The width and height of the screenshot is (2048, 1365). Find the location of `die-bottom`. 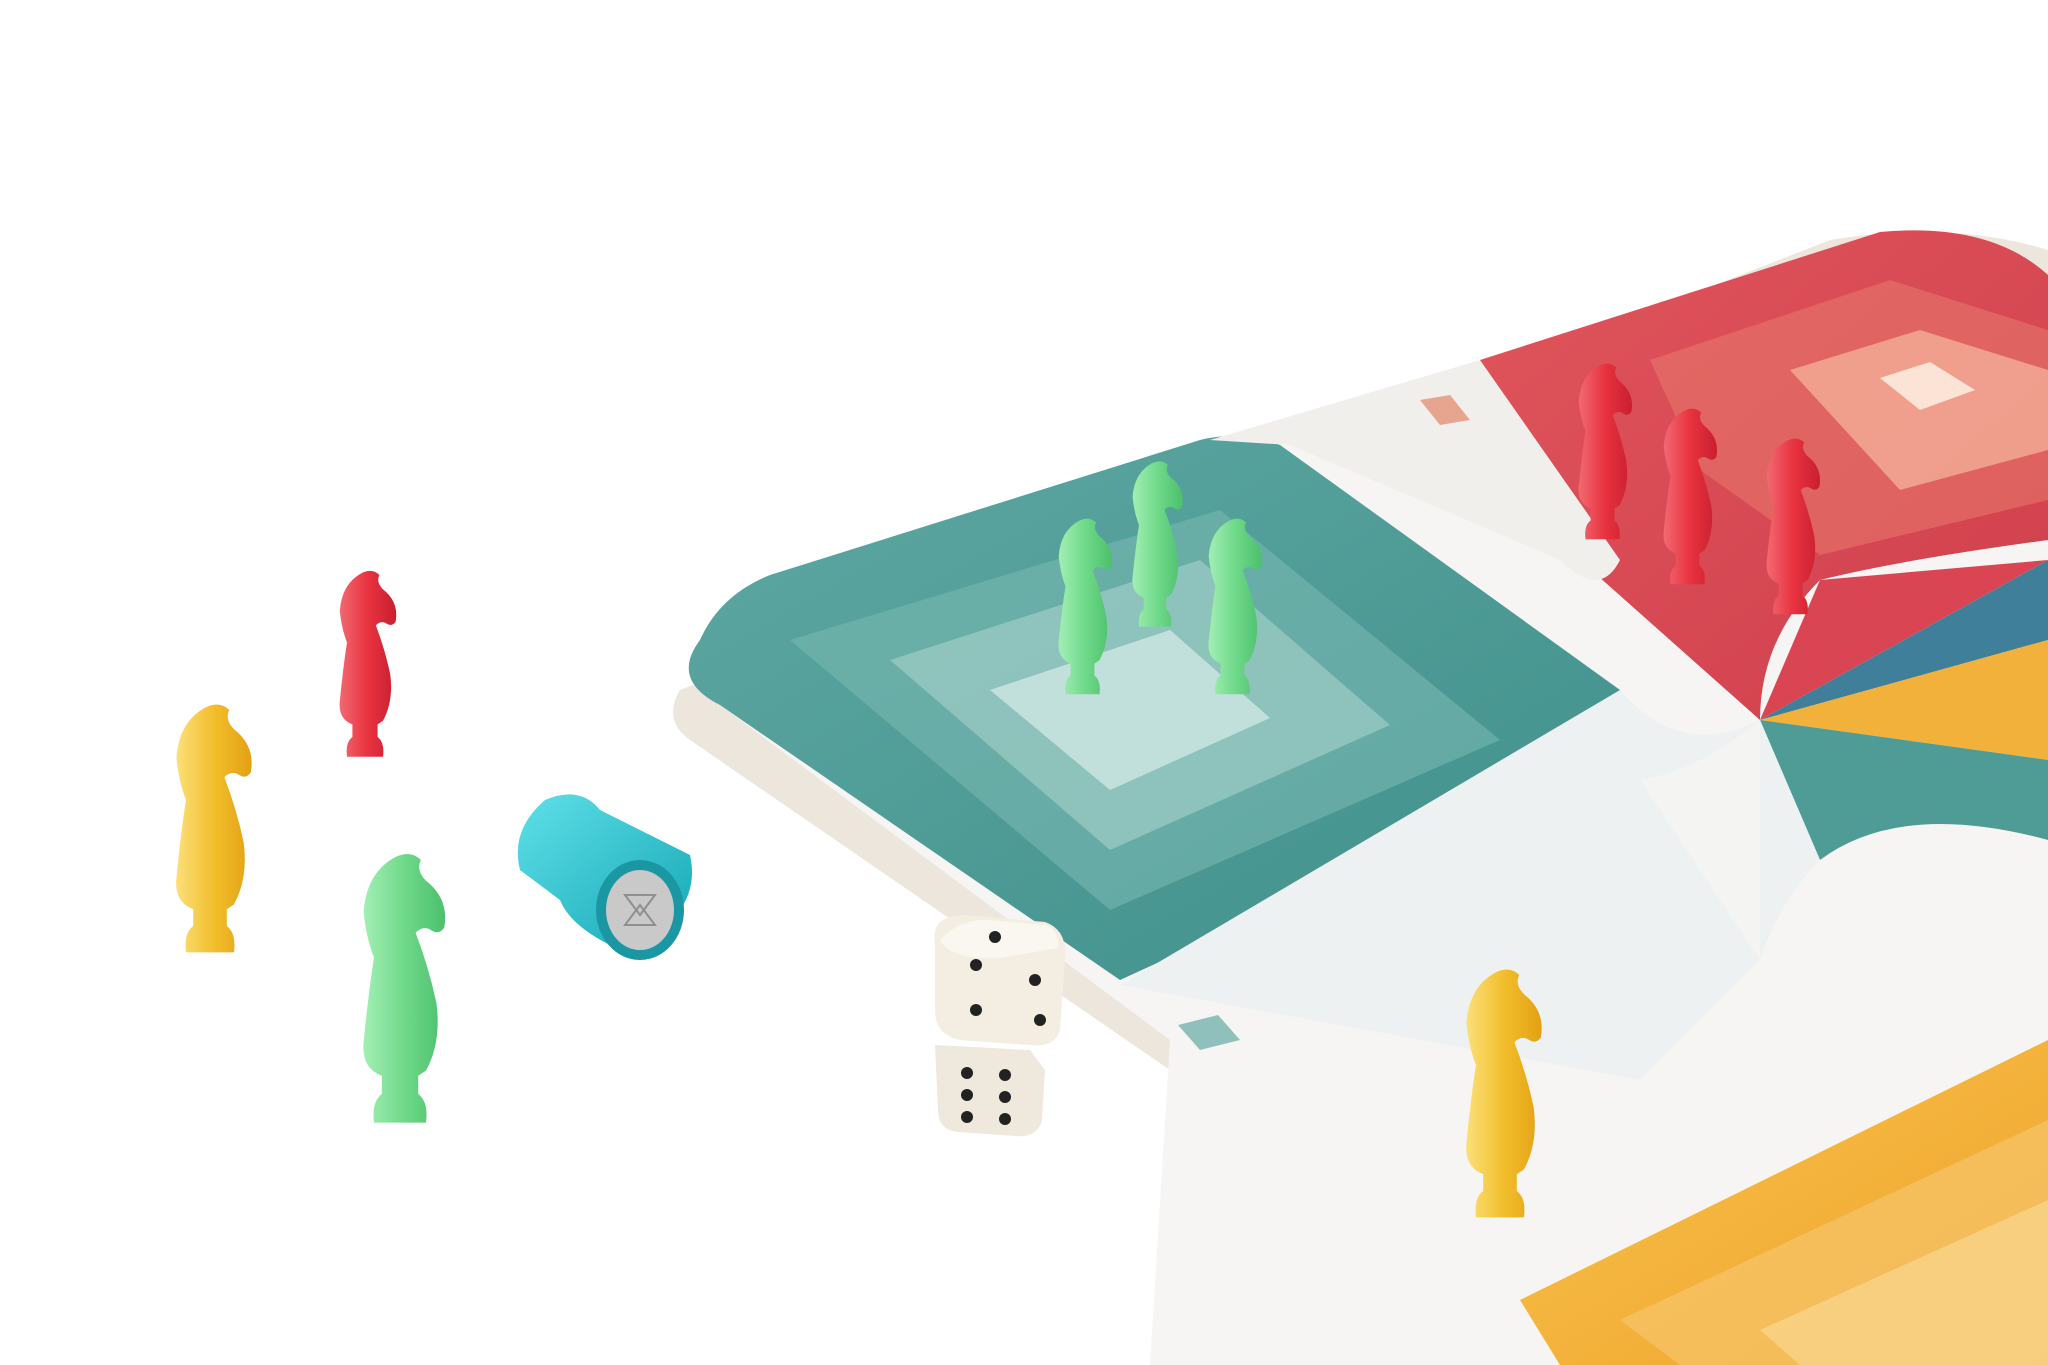

die-bottom is located at coordinates (990, 1091).